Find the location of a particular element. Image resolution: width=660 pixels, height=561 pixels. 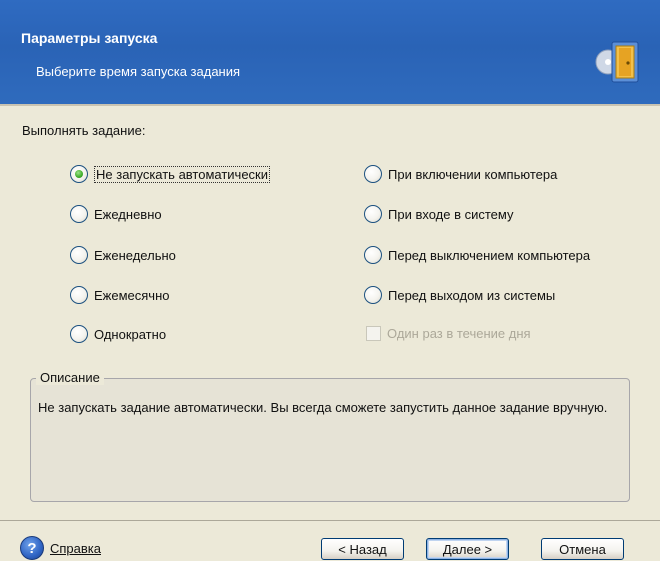

radio-before-logoff: Перед выходом из системы is located at coordinates (459, 295).